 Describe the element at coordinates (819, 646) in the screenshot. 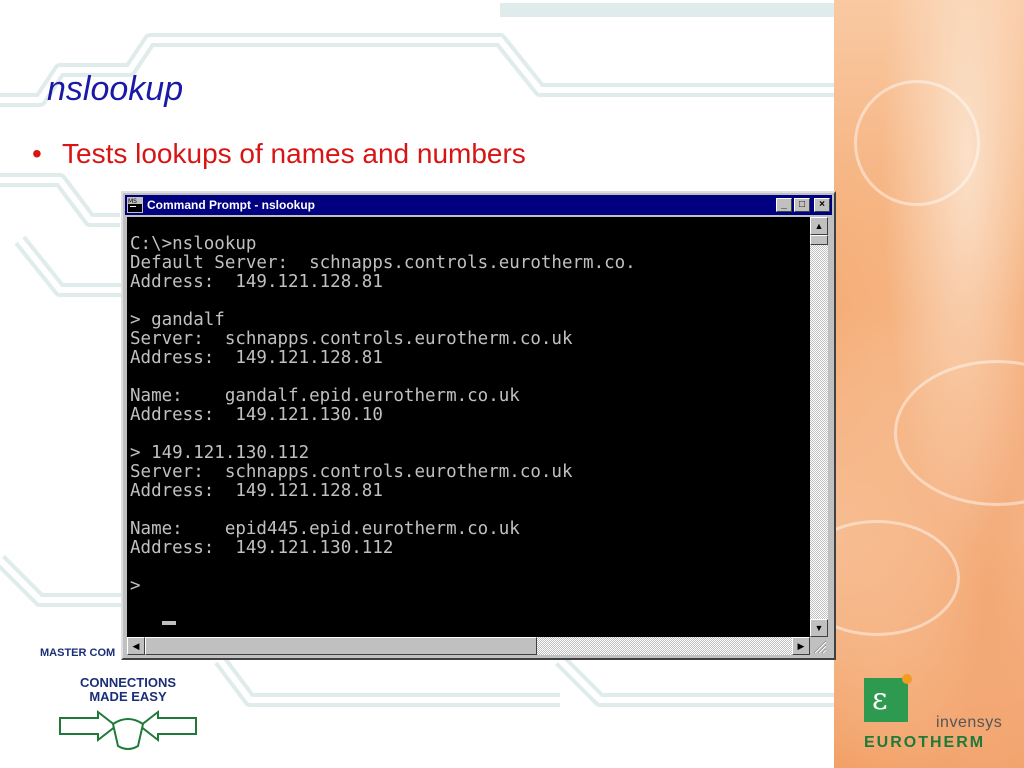

I see `resize-grip-icon` at that location.